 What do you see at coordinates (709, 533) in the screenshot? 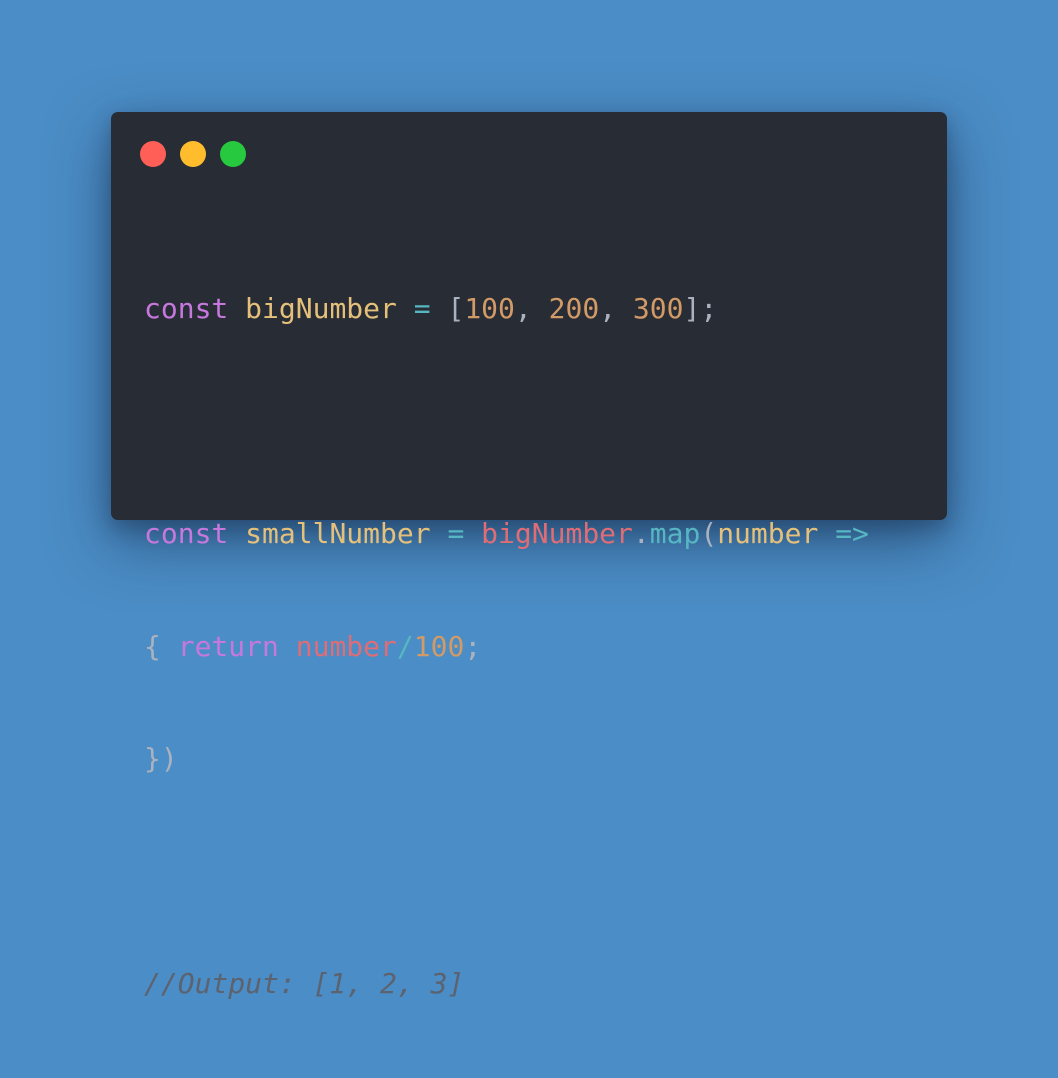
I see `paren-open: (` at bounding box center [709, 533].